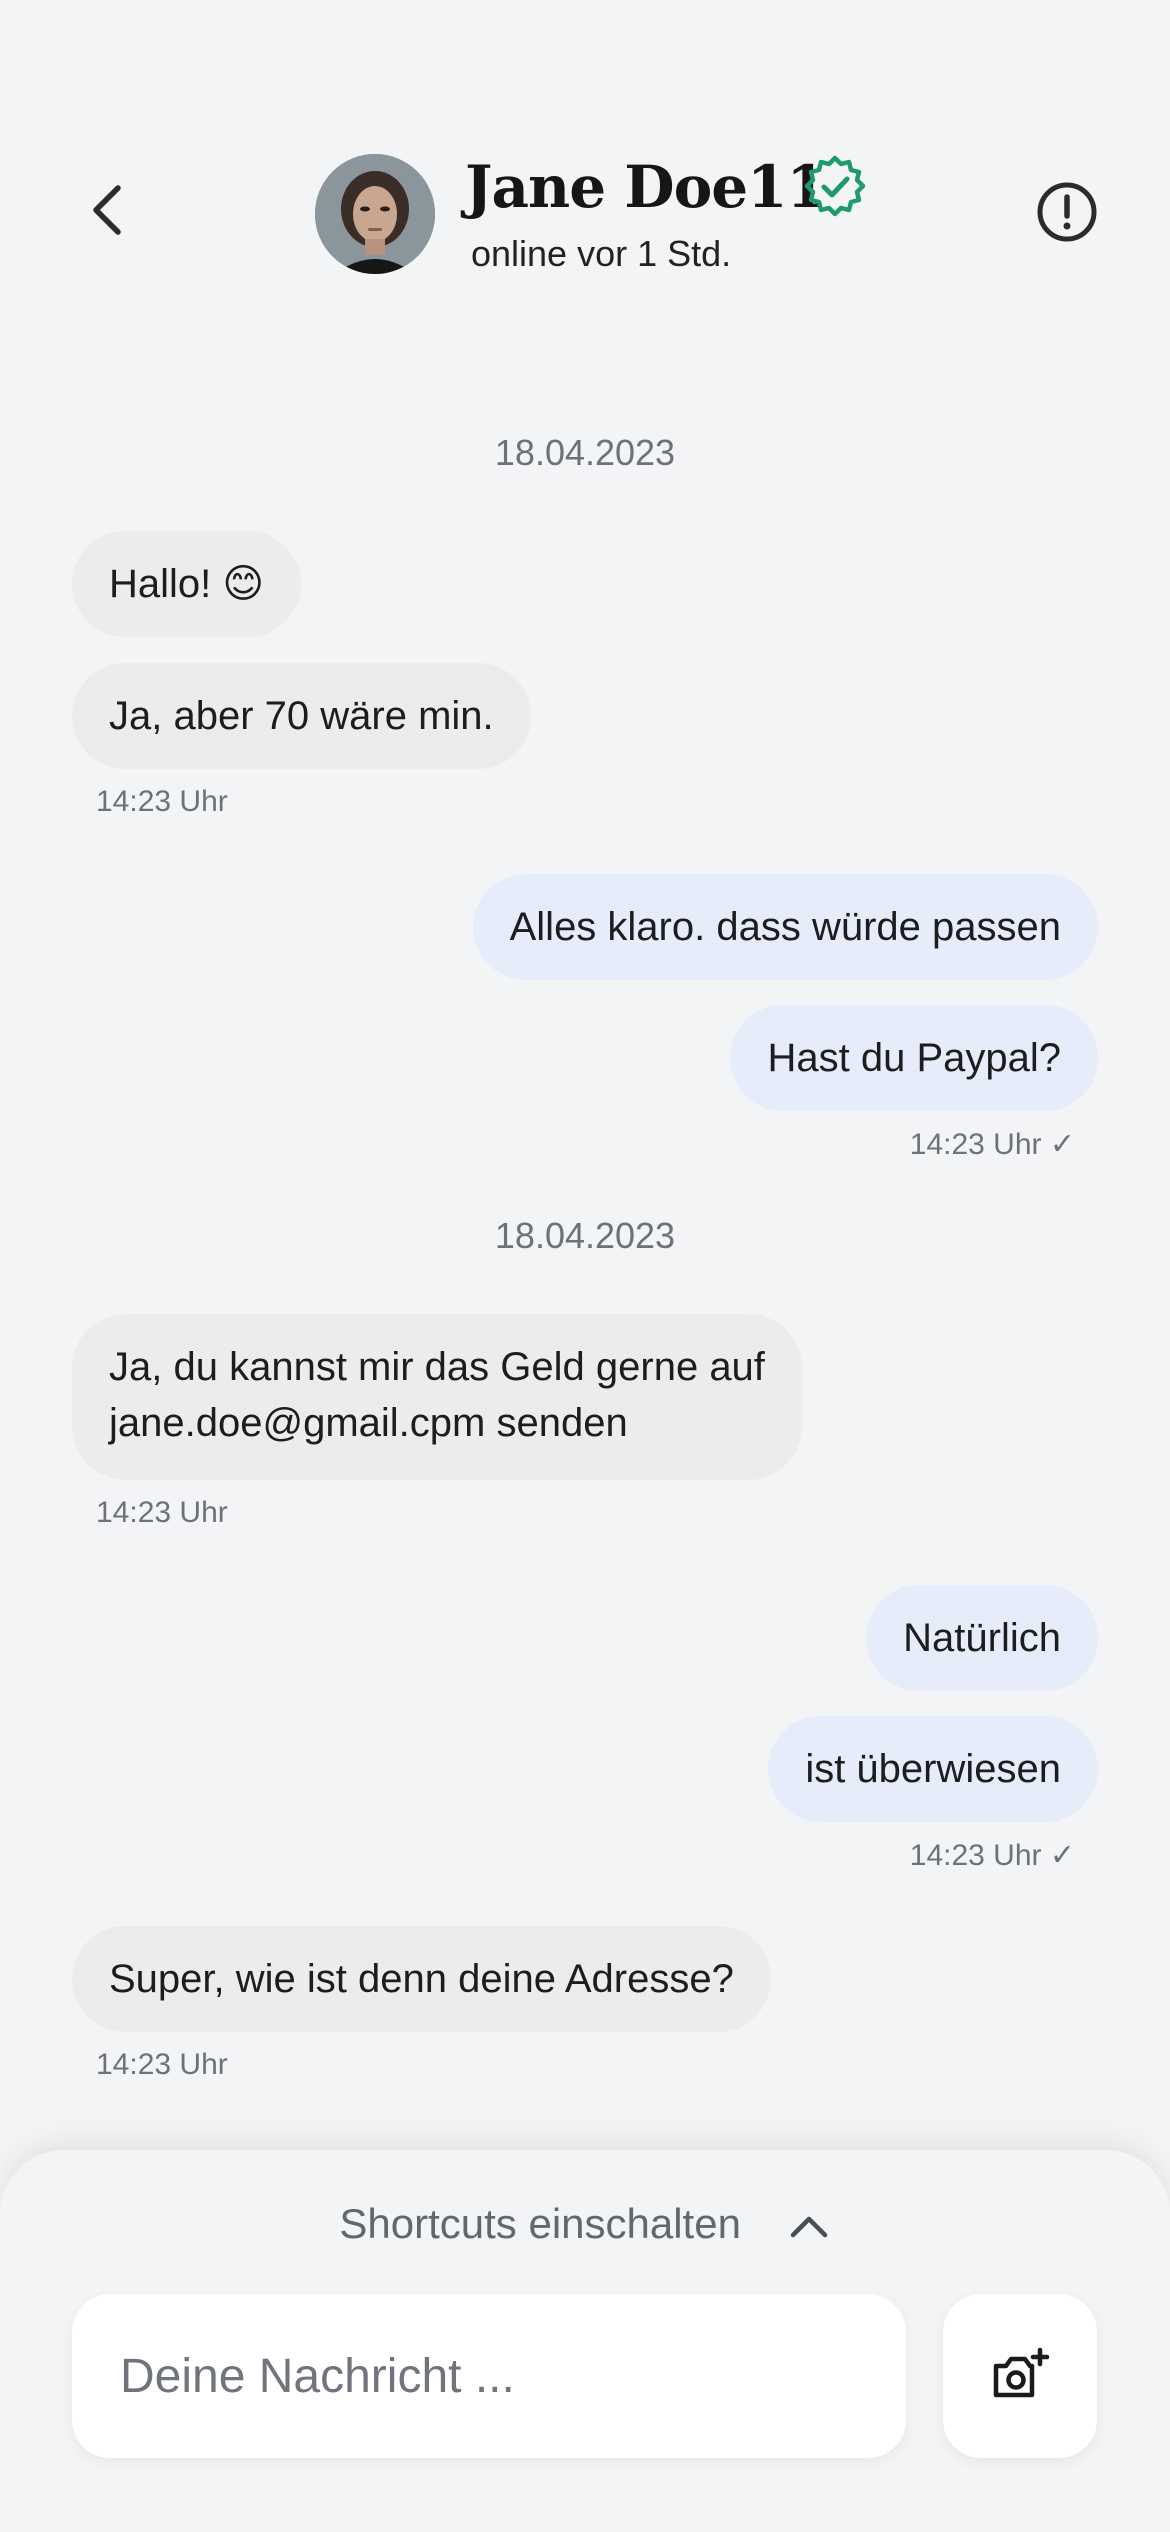 The width and height of the screenshot is (1170, 2532). Describe the element at coordinates (187, 584) in the screenshot. I see `incoming-message: Hallo! 😊` at that location.